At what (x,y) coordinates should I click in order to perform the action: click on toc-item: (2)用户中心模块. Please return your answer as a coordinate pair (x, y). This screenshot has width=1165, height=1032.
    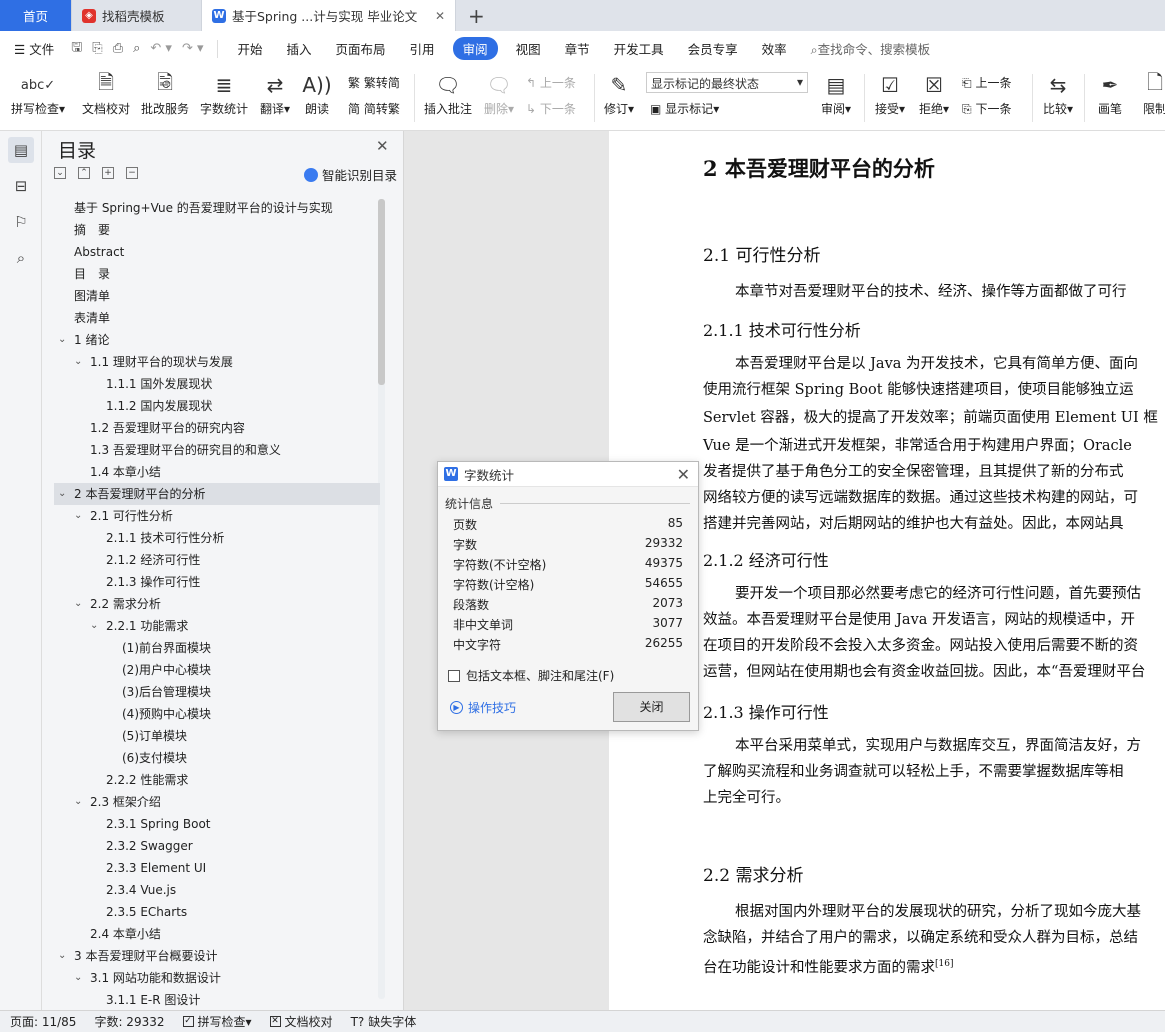
    Looking at the image, I should click on (217, 670).